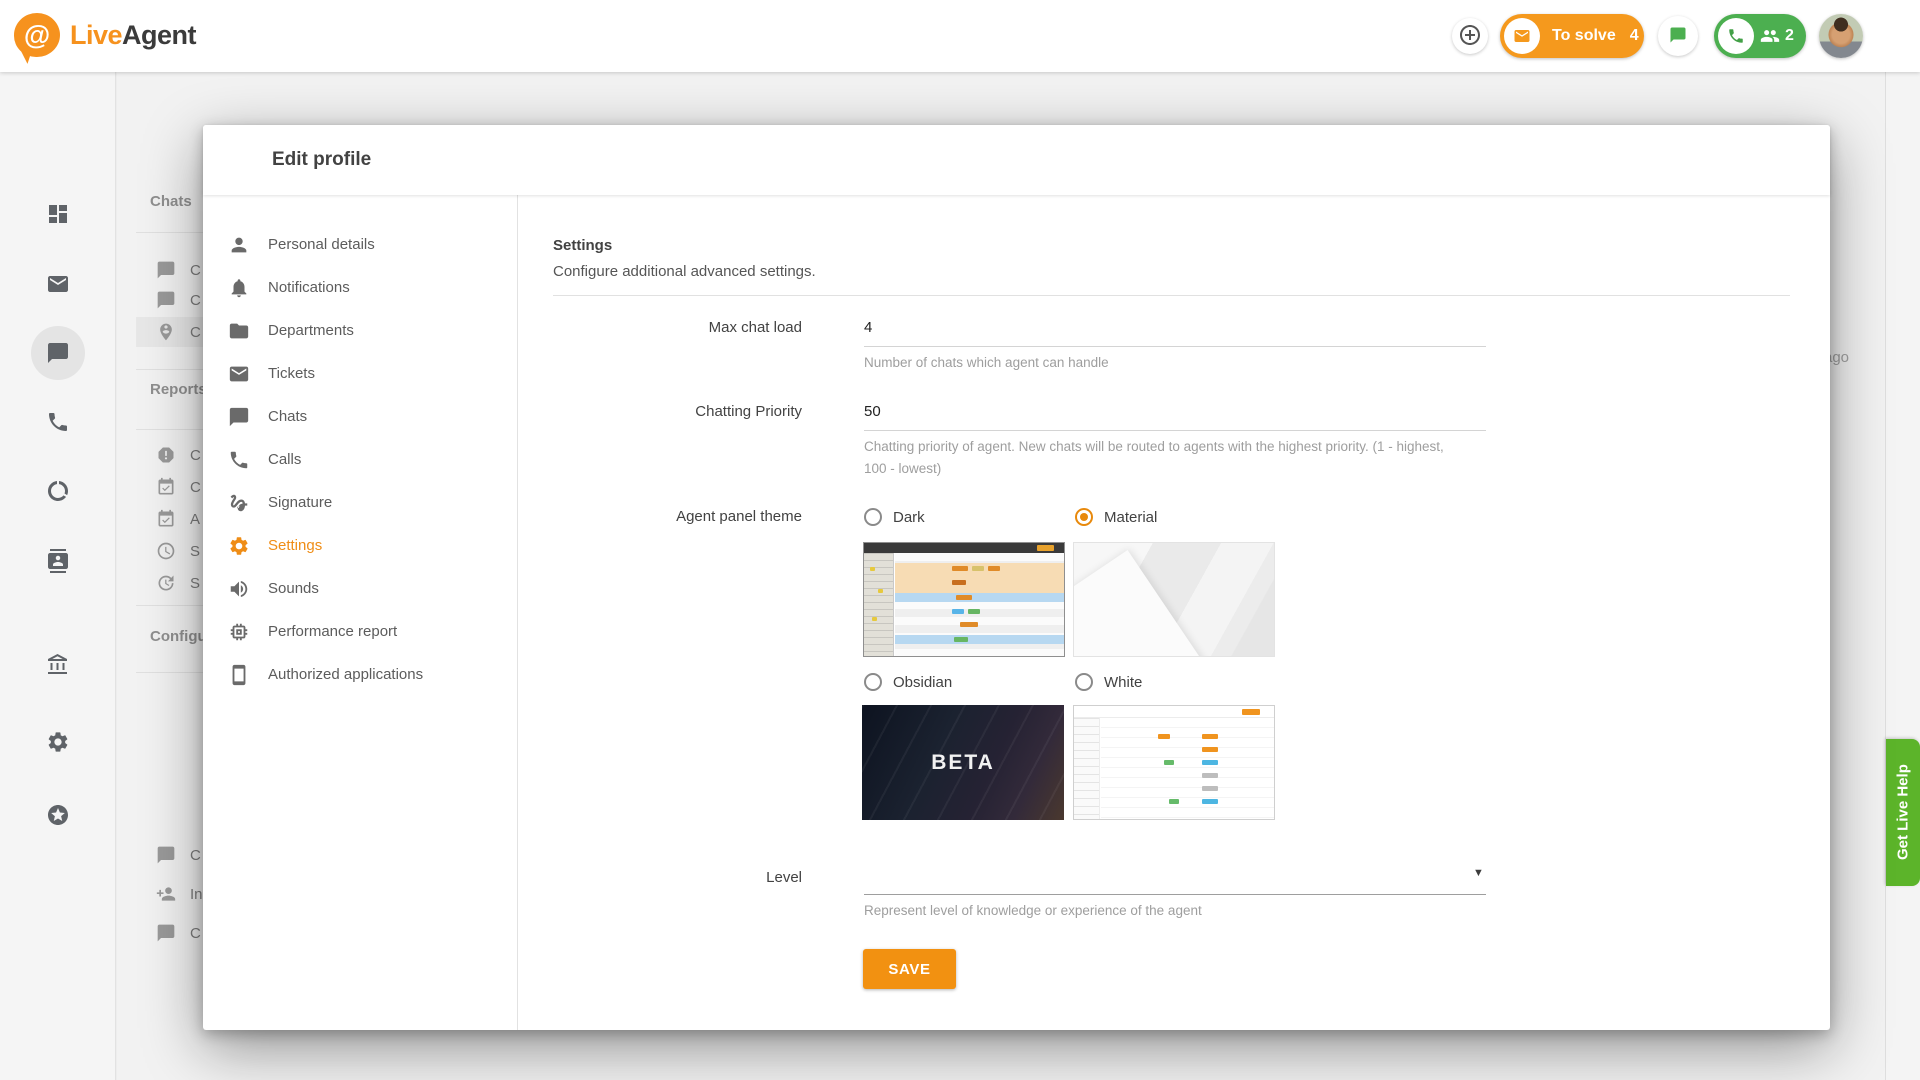 The width and height of the screenshot is (1920, 1080). I want to click on level-select: ▼, so click(1175, 879).